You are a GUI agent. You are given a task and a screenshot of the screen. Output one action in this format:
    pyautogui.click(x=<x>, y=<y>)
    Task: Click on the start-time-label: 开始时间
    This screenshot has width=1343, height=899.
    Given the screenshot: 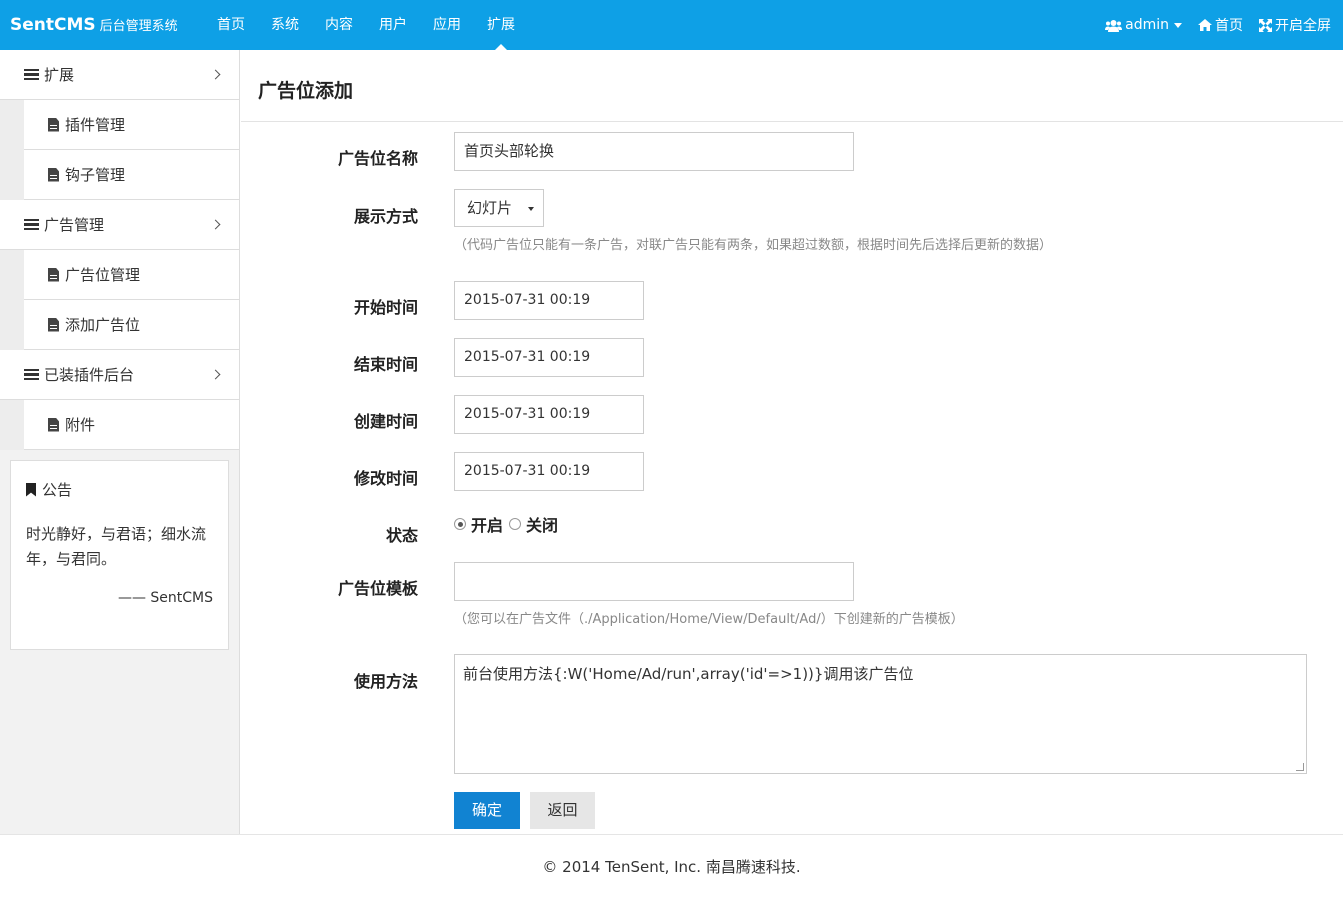 What is the action you would take?
    pyautogui.click(x=385, y=307)
    